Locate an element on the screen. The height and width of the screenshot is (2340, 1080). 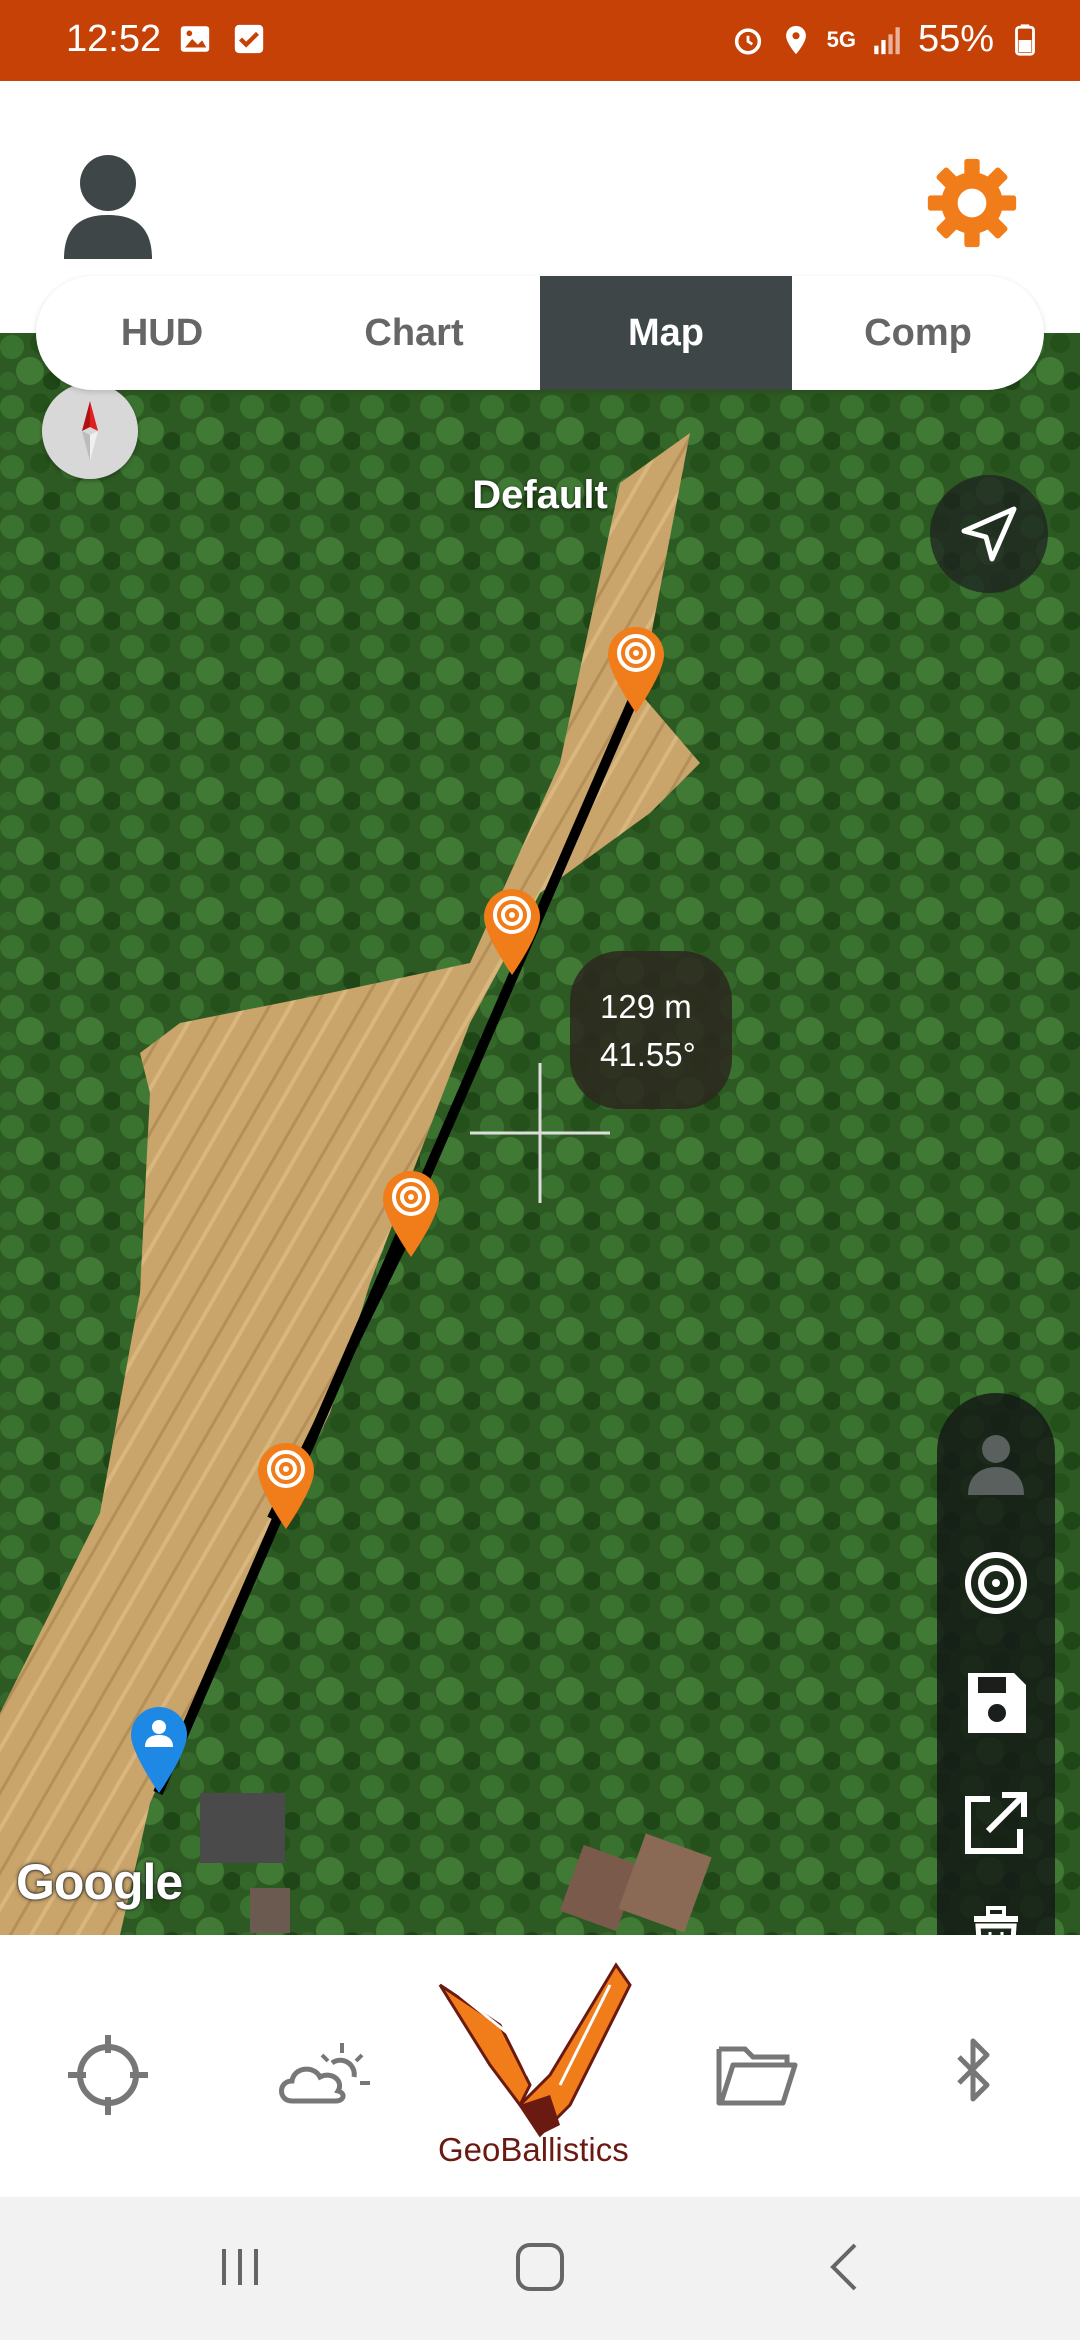
signal-icon is located at coordinates (887, 40).